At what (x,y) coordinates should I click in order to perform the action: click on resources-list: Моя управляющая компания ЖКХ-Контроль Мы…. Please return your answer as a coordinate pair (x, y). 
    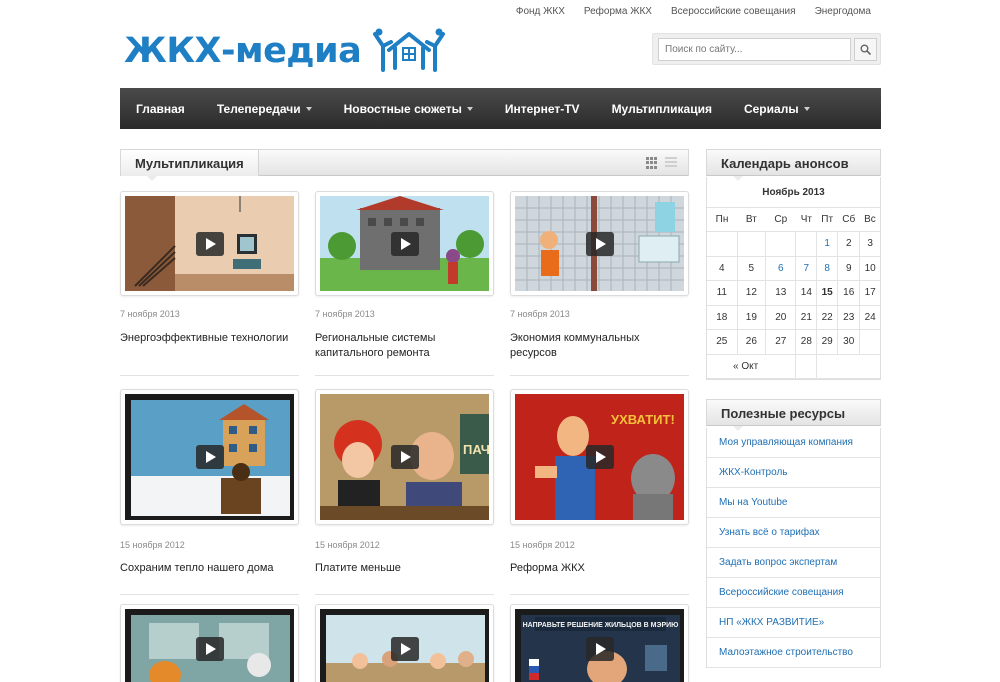
    Looking at the image, I should click on (793, 548).